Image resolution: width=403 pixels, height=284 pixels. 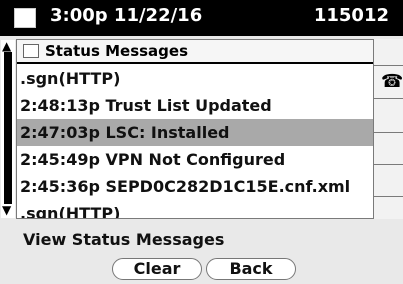 I want to click on line-key-strip, so click(x=388, y=129).